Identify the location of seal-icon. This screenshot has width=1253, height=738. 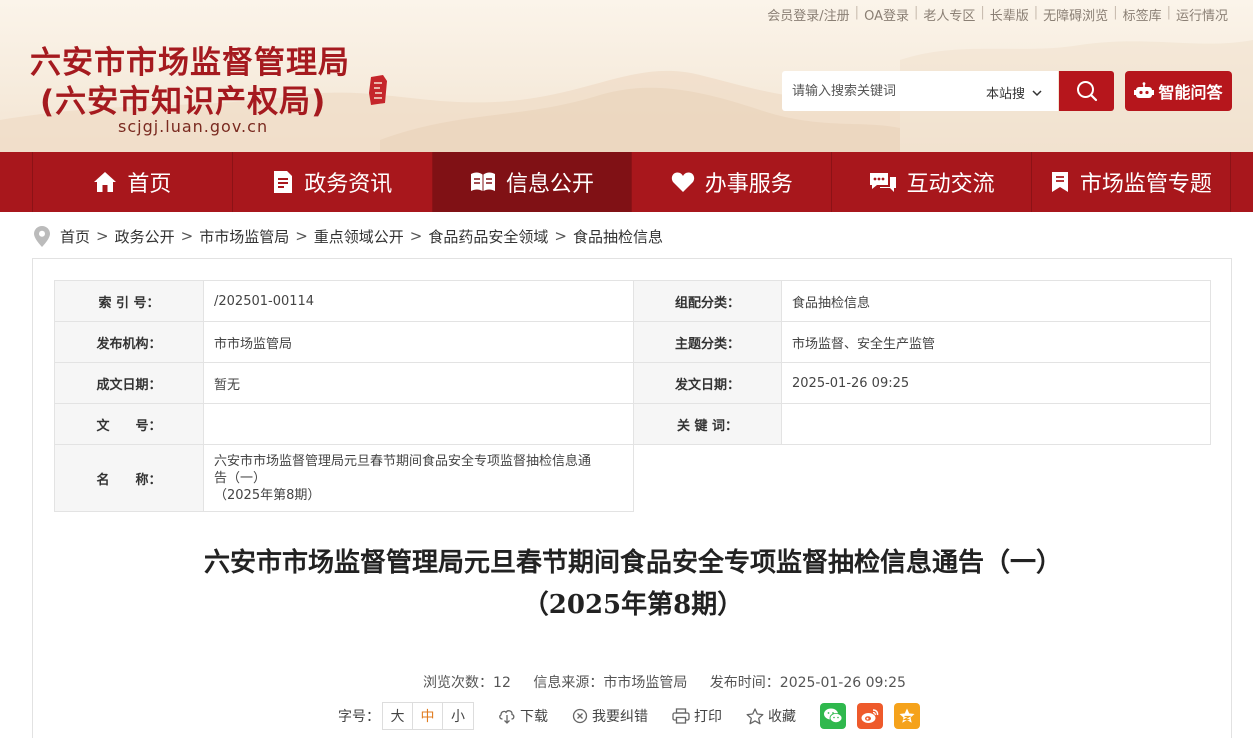
(378, 90).